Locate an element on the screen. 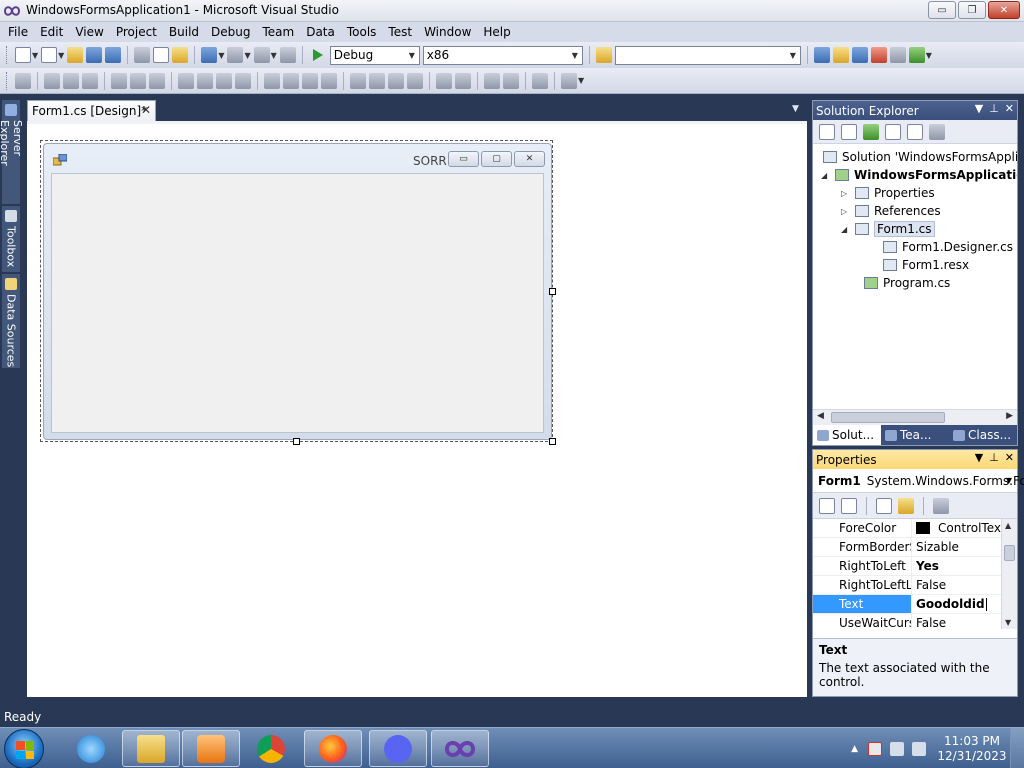  tools-icon is located at coordinates (897, 55).